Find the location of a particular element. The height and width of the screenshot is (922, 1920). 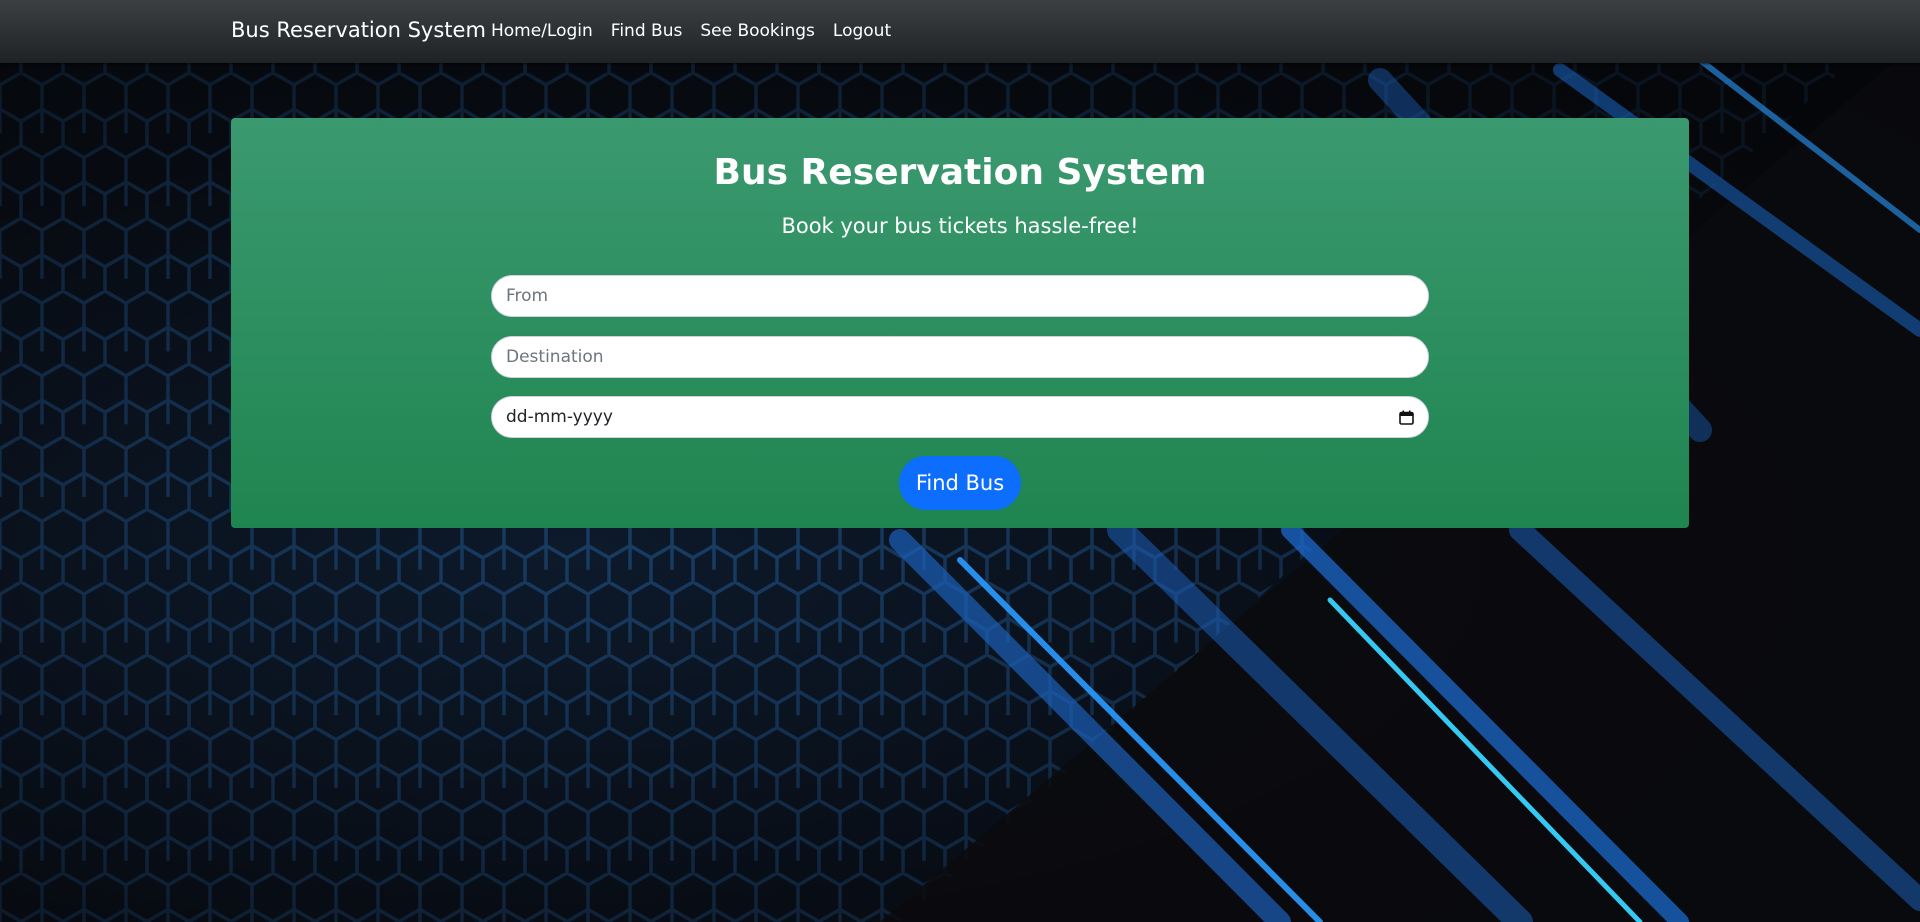

navbar-brand: Bus Reservation System is located at coordinates (358, 30).